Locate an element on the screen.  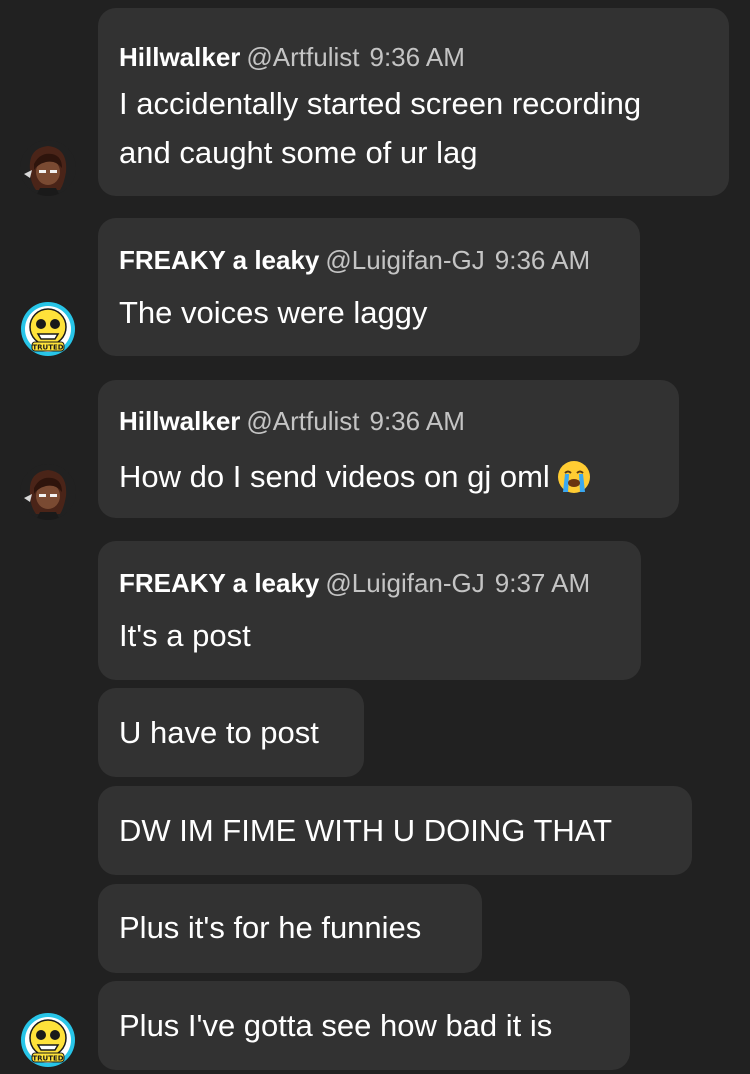
message-bubble: Plus I've gotta see how bad it is is located at coordinates (364, 1025).